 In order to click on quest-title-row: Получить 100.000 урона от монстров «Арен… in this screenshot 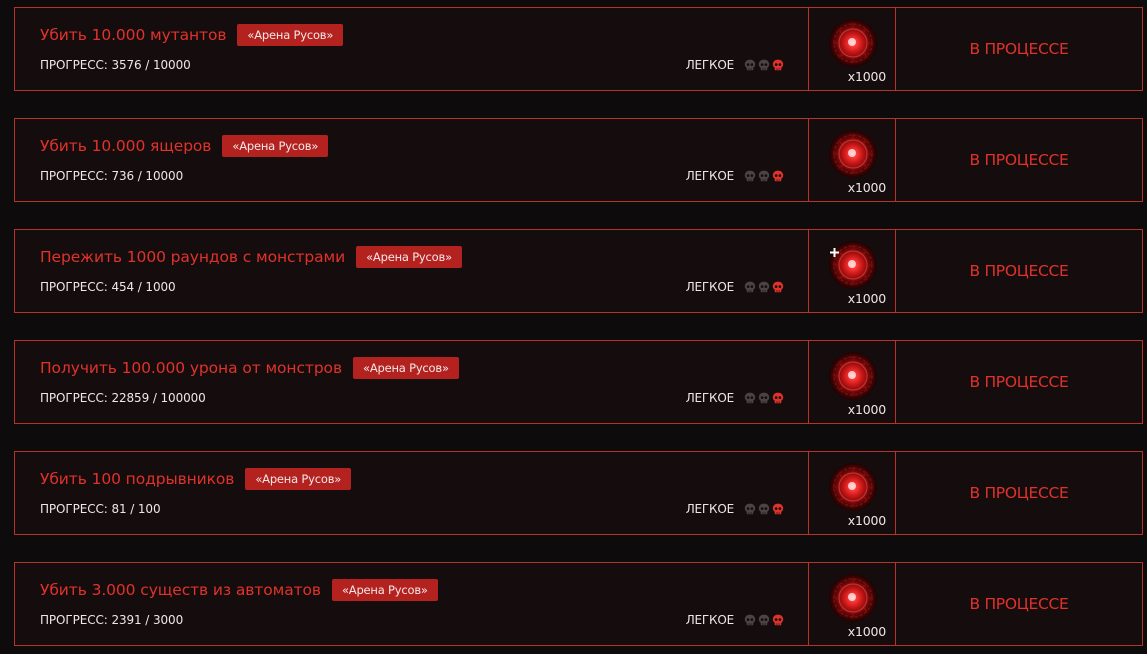, I will do `click(249, 368)`.